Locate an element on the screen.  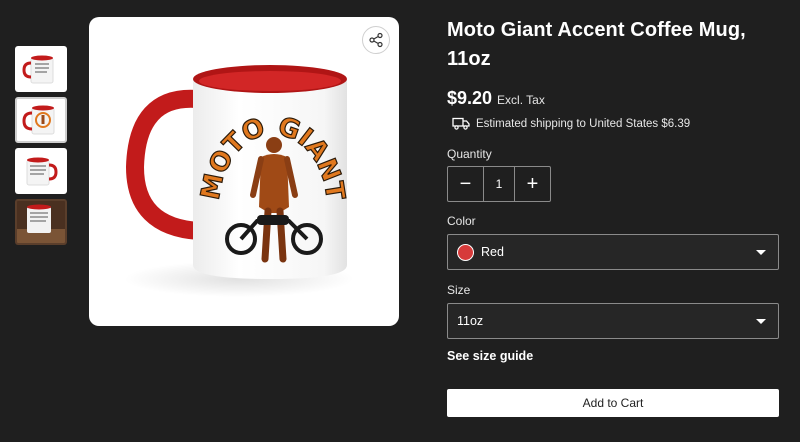
thumbnail-mug-lifestyle-dark is located at coordinates (41, 222).